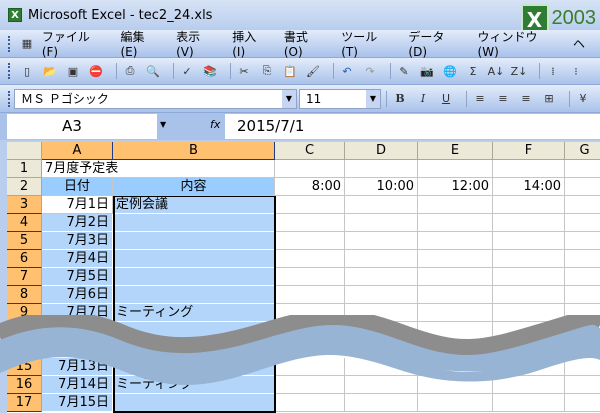  Describe the element at coordinates (582, 277) in the screenshot. I see `cell-G7` at that location.